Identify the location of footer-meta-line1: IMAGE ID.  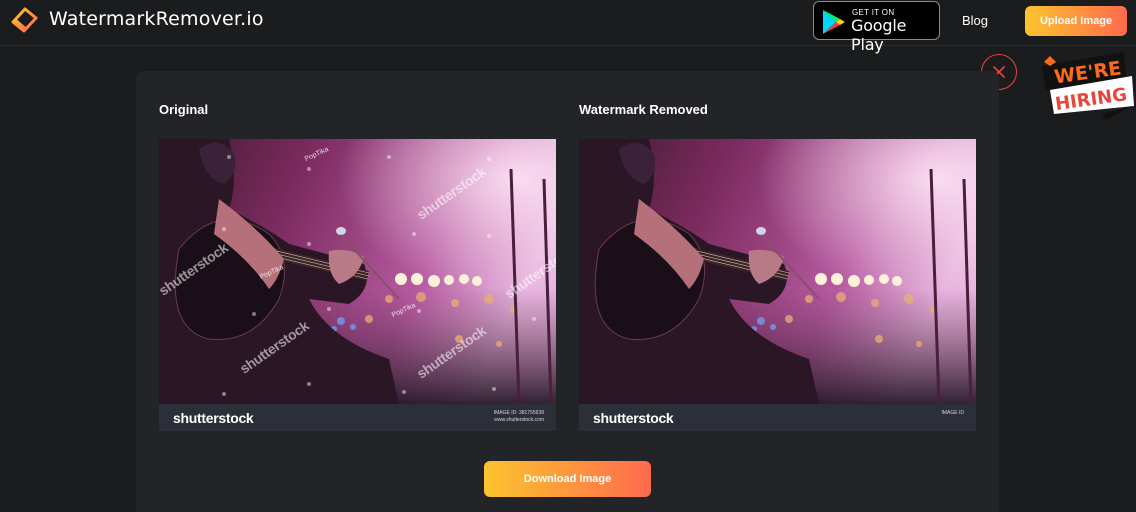
(952, 413).